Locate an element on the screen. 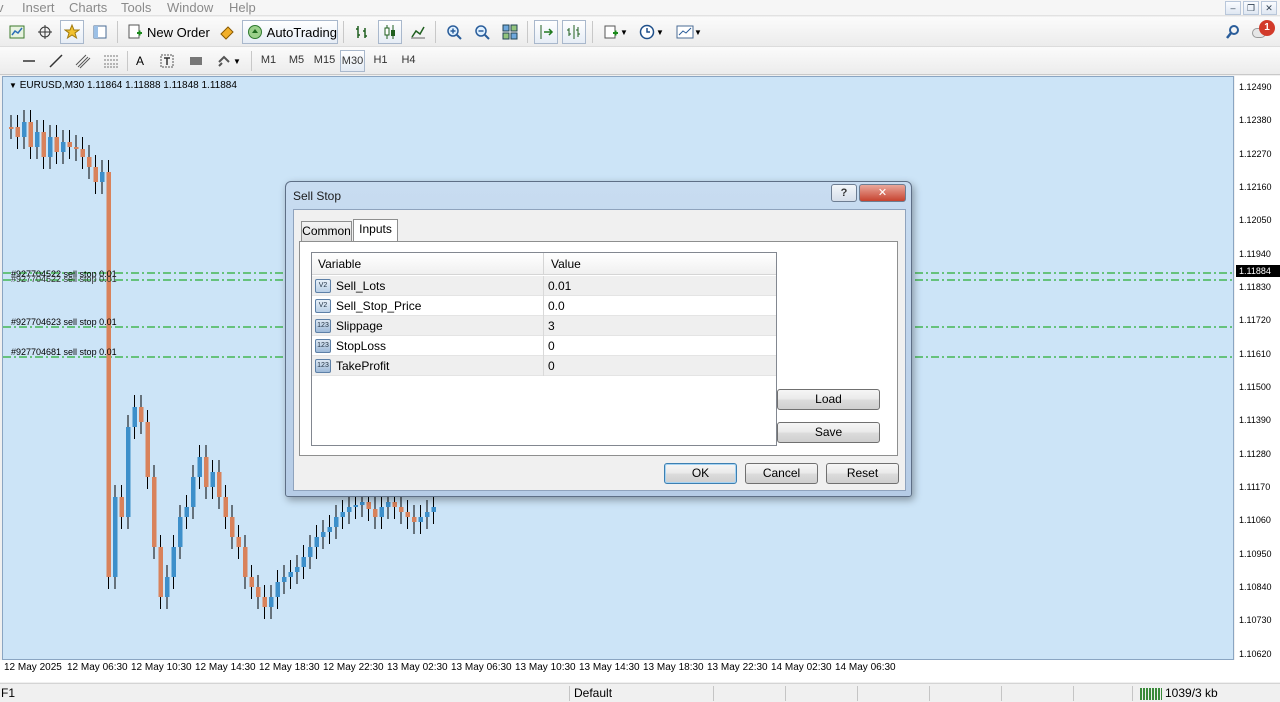 This screenshot has width=1280, height=702. bar-chart-button is located at coordinates (362, 32).